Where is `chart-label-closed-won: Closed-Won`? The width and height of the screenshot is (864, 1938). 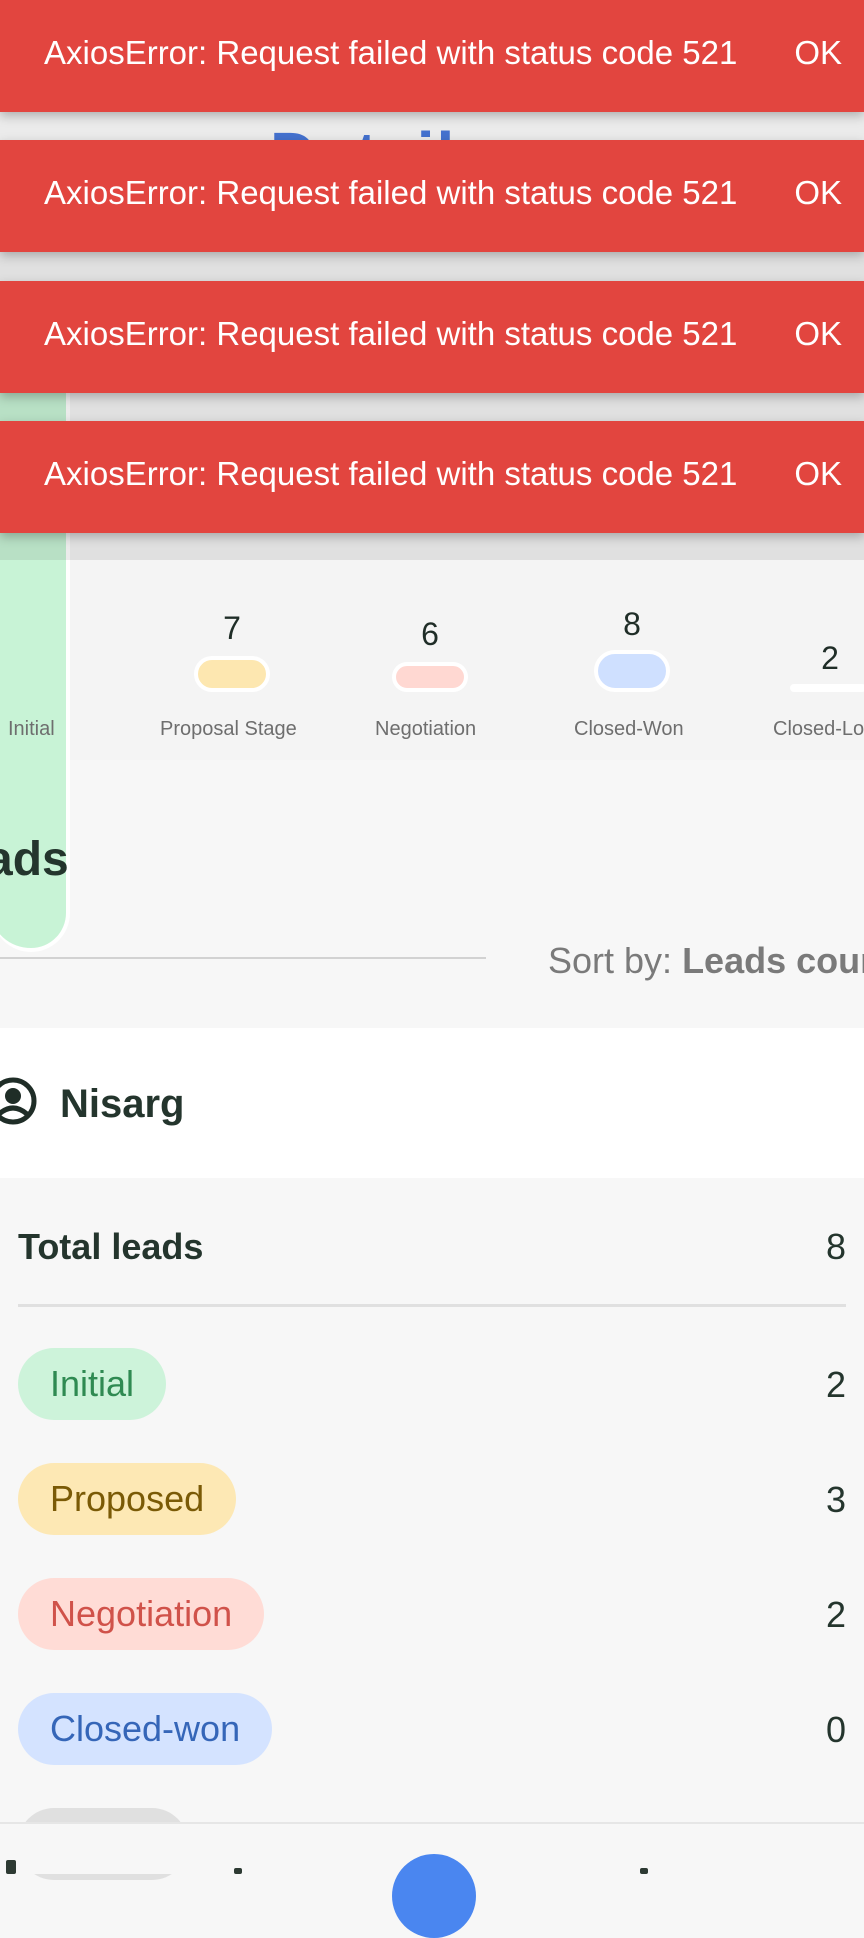
chart-label-closed-won: Closed-Won is located at coordinates (629, 729).